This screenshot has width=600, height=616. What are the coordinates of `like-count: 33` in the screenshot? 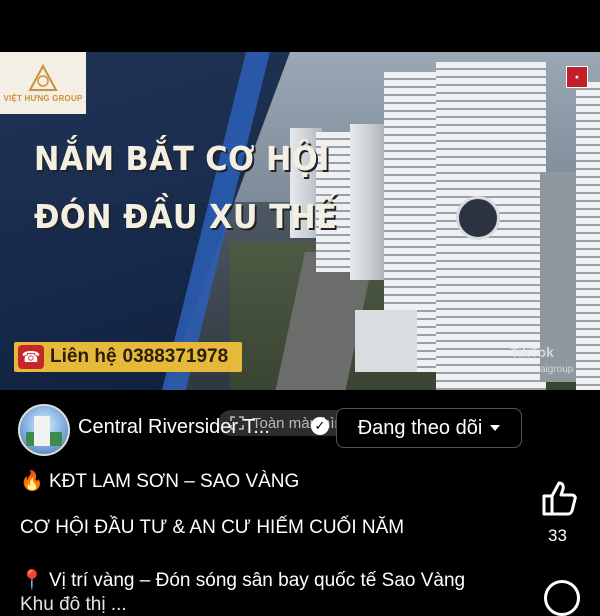 It's located at (557, 535).